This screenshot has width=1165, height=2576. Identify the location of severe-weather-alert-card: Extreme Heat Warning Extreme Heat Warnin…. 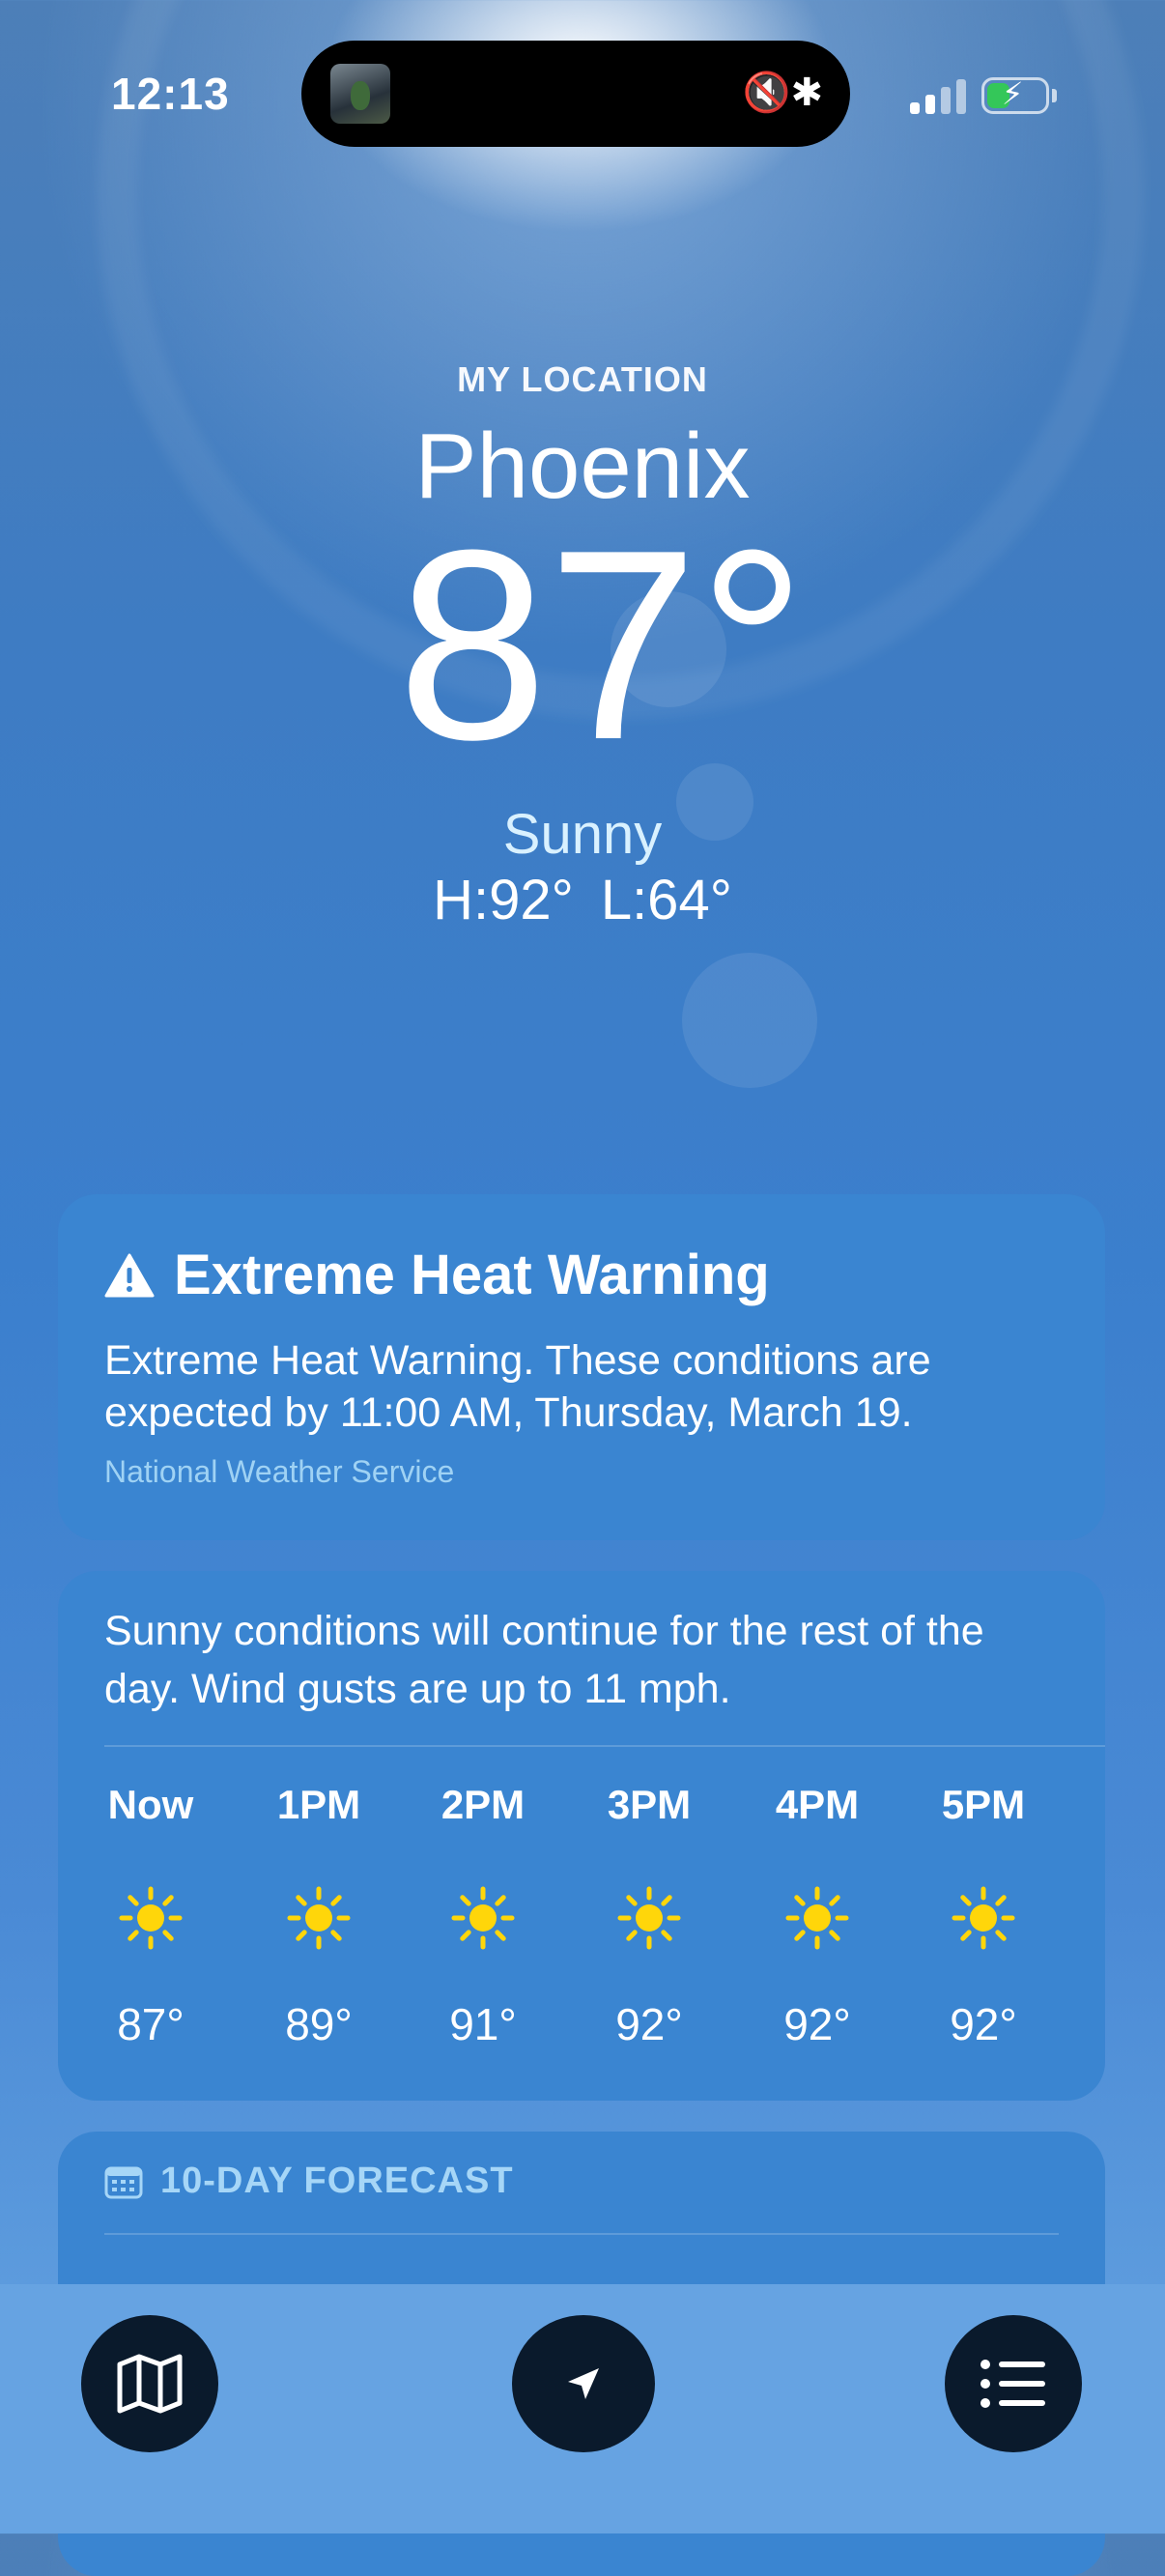
(581, 1367).